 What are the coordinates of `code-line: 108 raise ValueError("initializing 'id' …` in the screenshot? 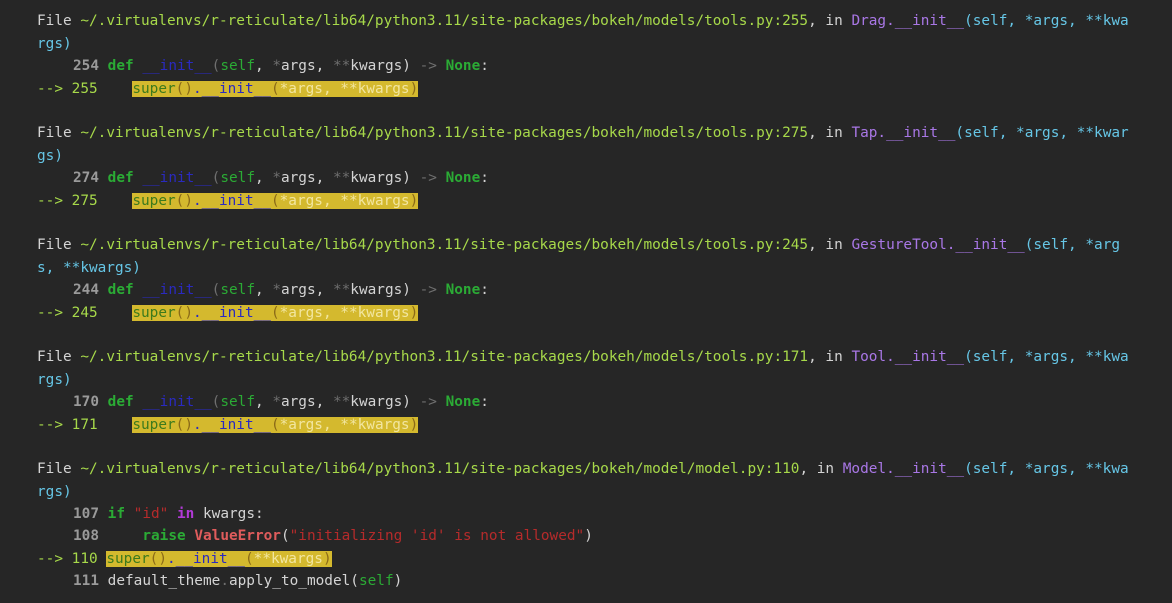 It's located at (315, 536).